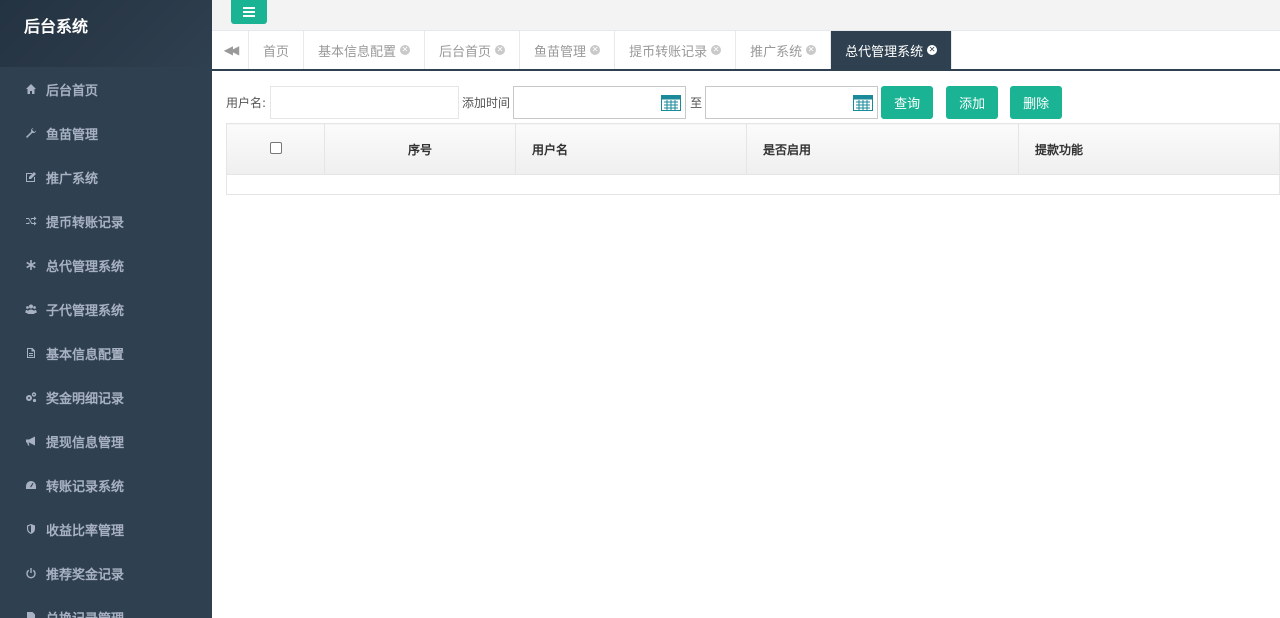 This screenshot has width=1280, height=618. Describe the element at coordinates (31, 573) in the screenshot. I see `power-icon` at that location.